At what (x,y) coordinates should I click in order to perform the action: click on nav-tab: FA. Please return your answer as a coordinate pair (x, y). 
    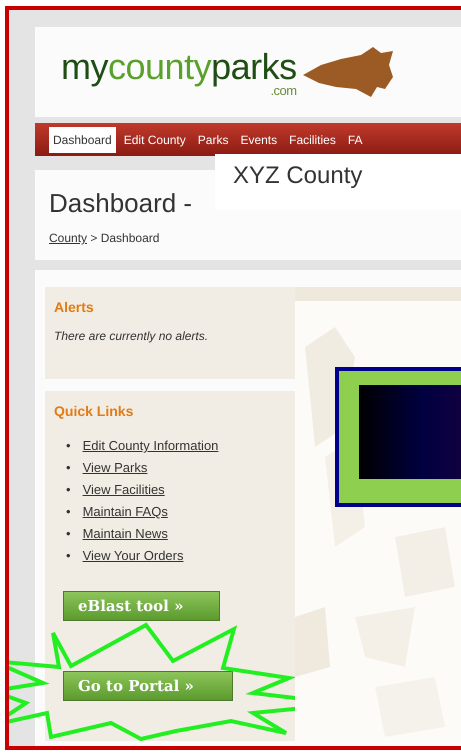
    Looking at the image, I should click on (355, 139).